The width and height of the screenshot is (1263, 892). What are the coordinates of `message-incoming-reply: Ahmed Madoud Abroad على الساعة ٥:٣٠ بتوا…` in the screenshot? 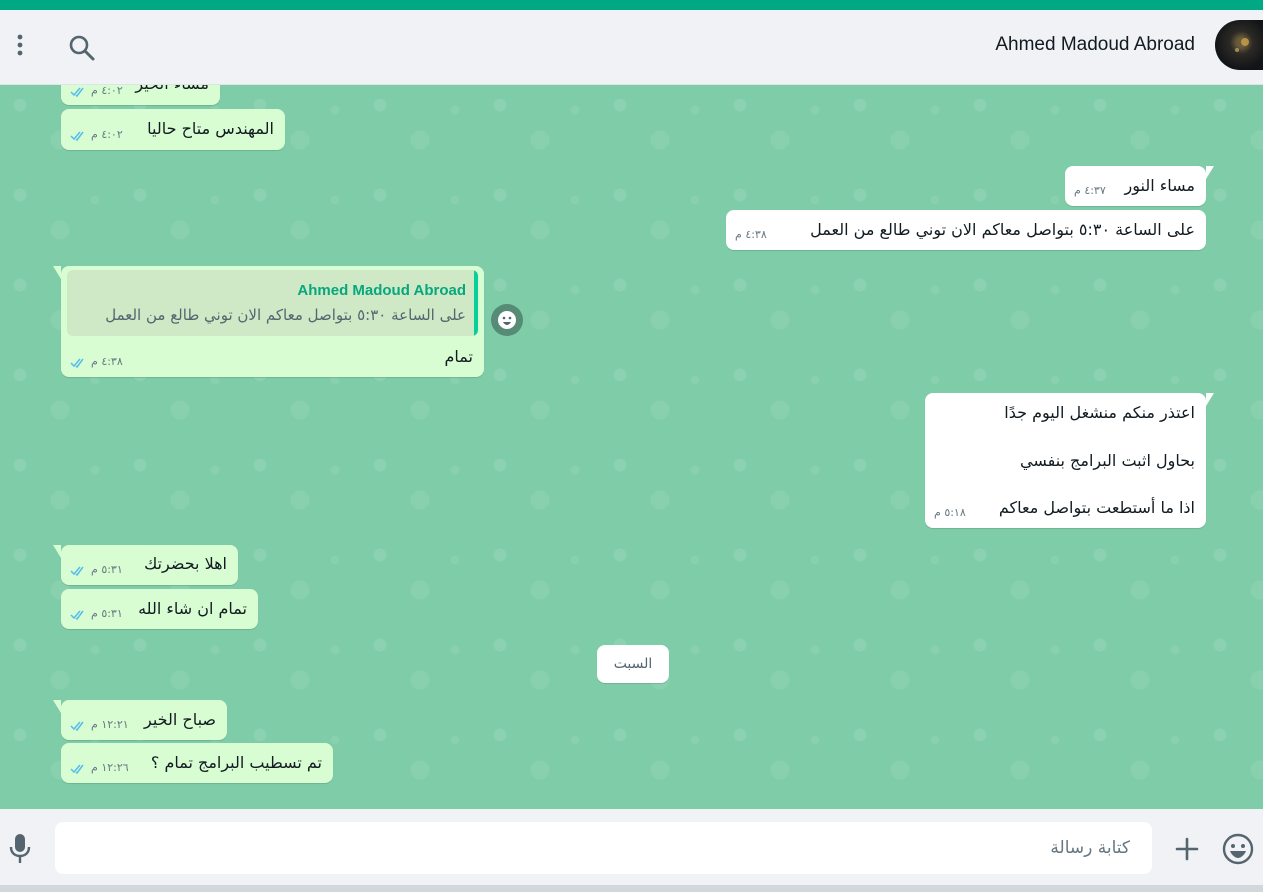 It's located at (268, 321).